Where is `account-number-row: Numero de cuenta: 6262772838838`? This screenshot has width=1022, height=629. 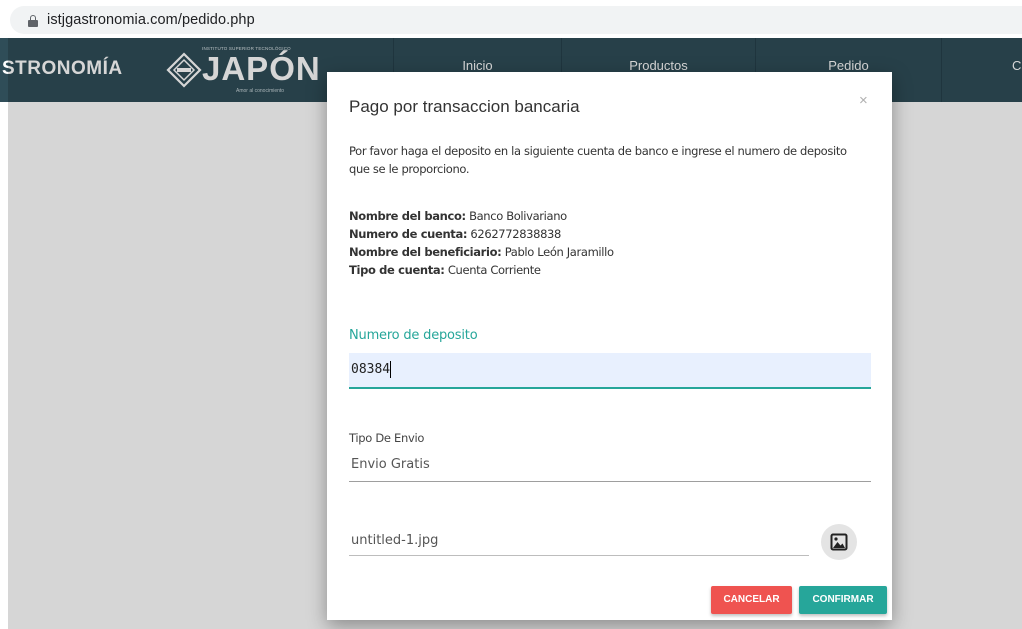 account-number-row: Numero de cuenta: 6262772838838 is located at coordinates (455, 234).